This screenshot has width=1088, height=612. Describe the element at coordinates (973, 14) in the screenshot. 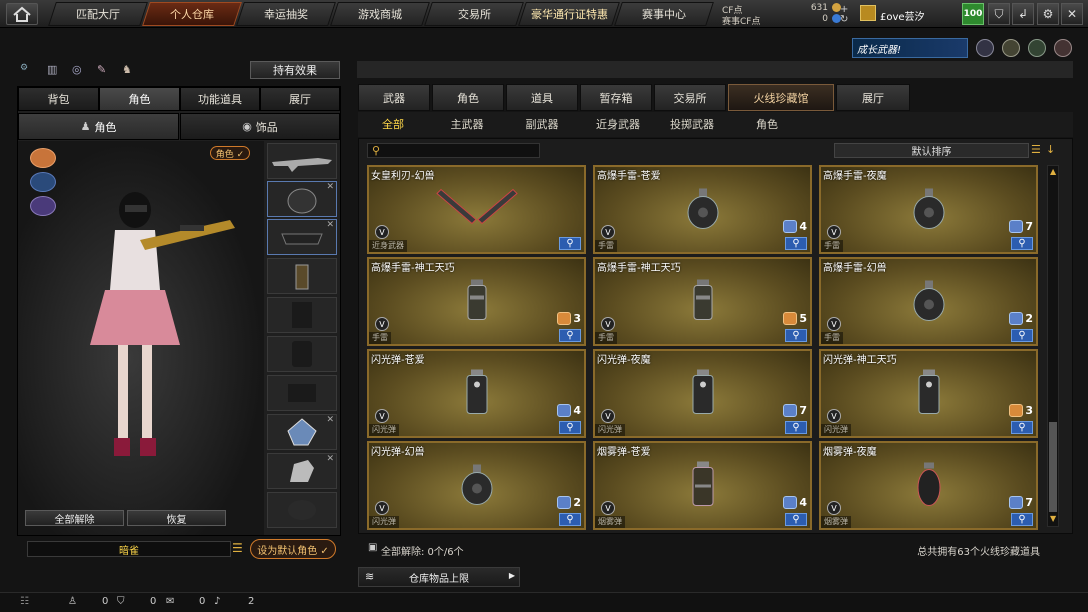

I see `level-badge: 100` at that location.